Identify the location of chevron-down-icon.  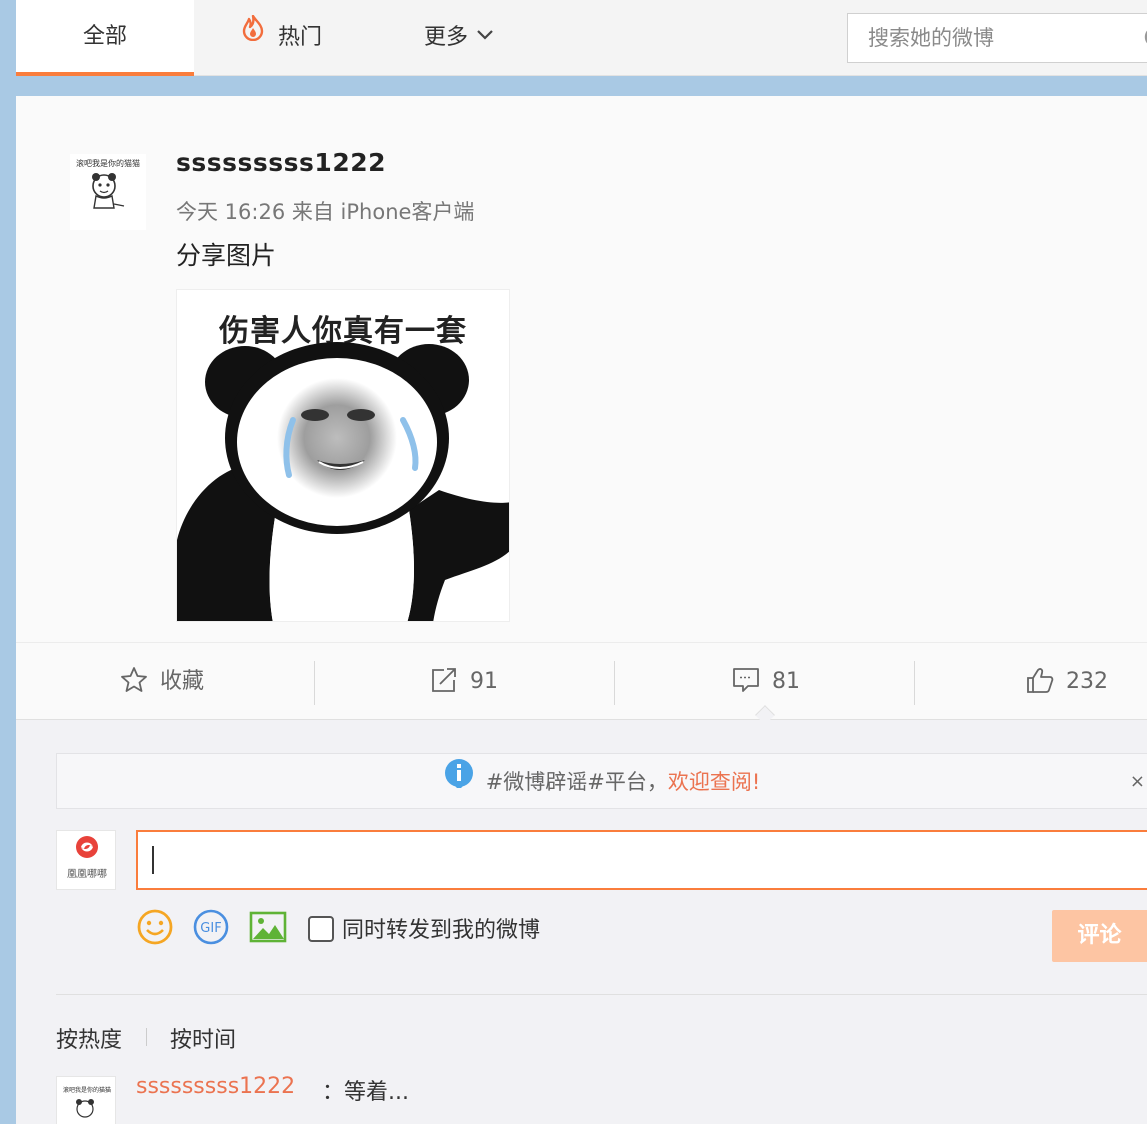
(485, 36).